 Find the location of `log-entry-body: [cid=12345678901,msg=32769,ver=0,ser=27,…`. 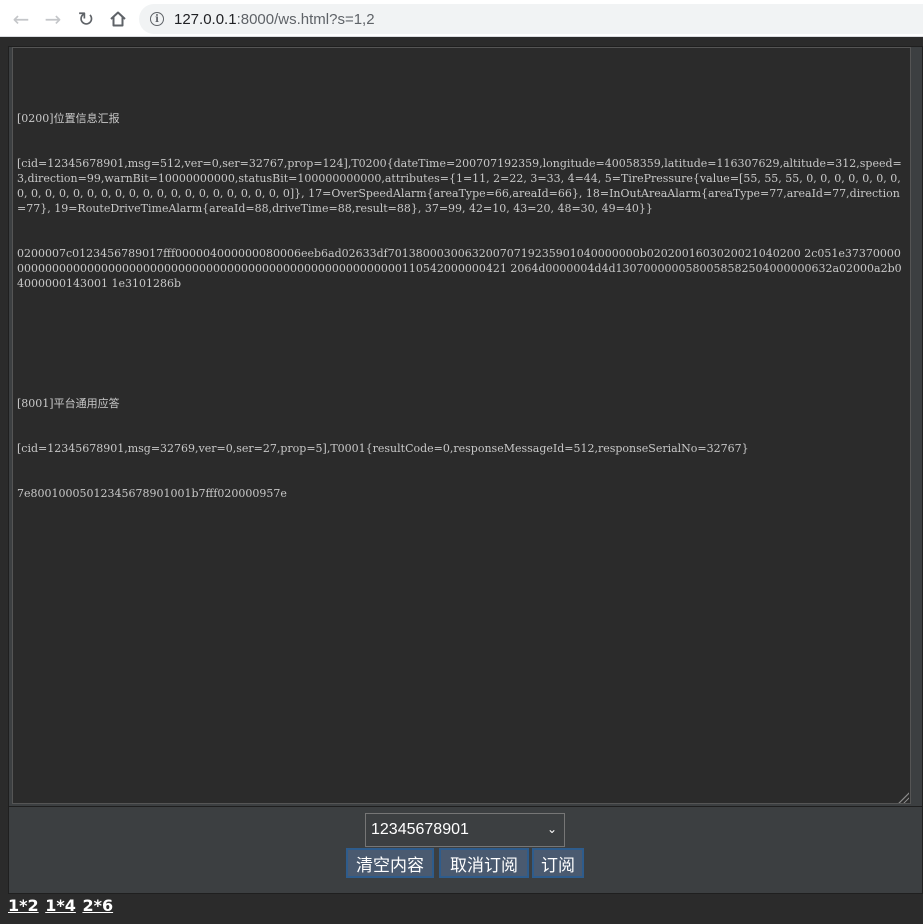

log-entry-body: [cid=12345678901,msg=32769,ver=0,ser=27,… is located at coordinates (383, 448).